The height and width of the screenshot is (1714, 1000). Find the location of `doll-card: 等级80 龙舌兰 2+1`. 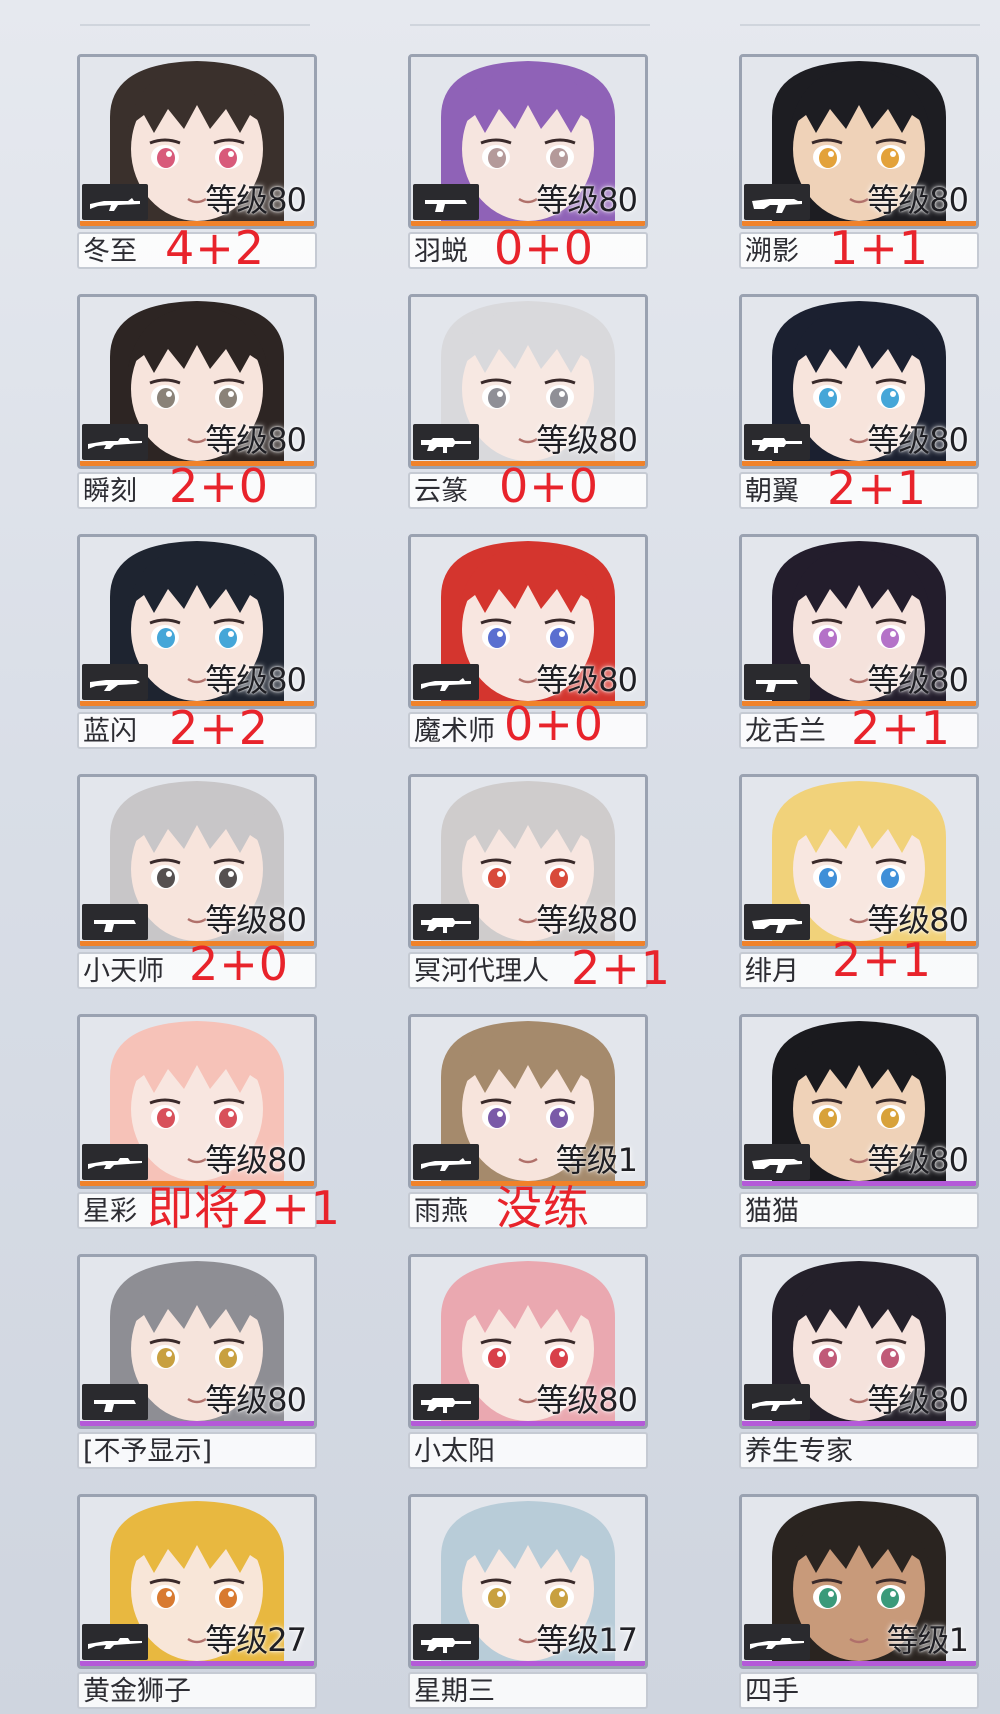

doll-card: 等级80 龙舌兰 2+1 is located at coordinates (859, 644).